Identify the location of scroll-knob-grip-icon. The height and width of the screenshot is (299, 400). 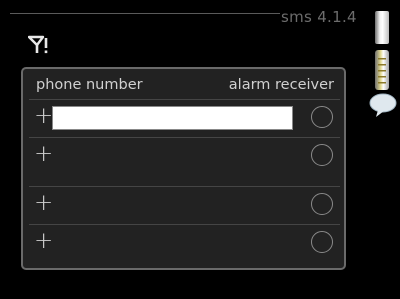
(382, 71).